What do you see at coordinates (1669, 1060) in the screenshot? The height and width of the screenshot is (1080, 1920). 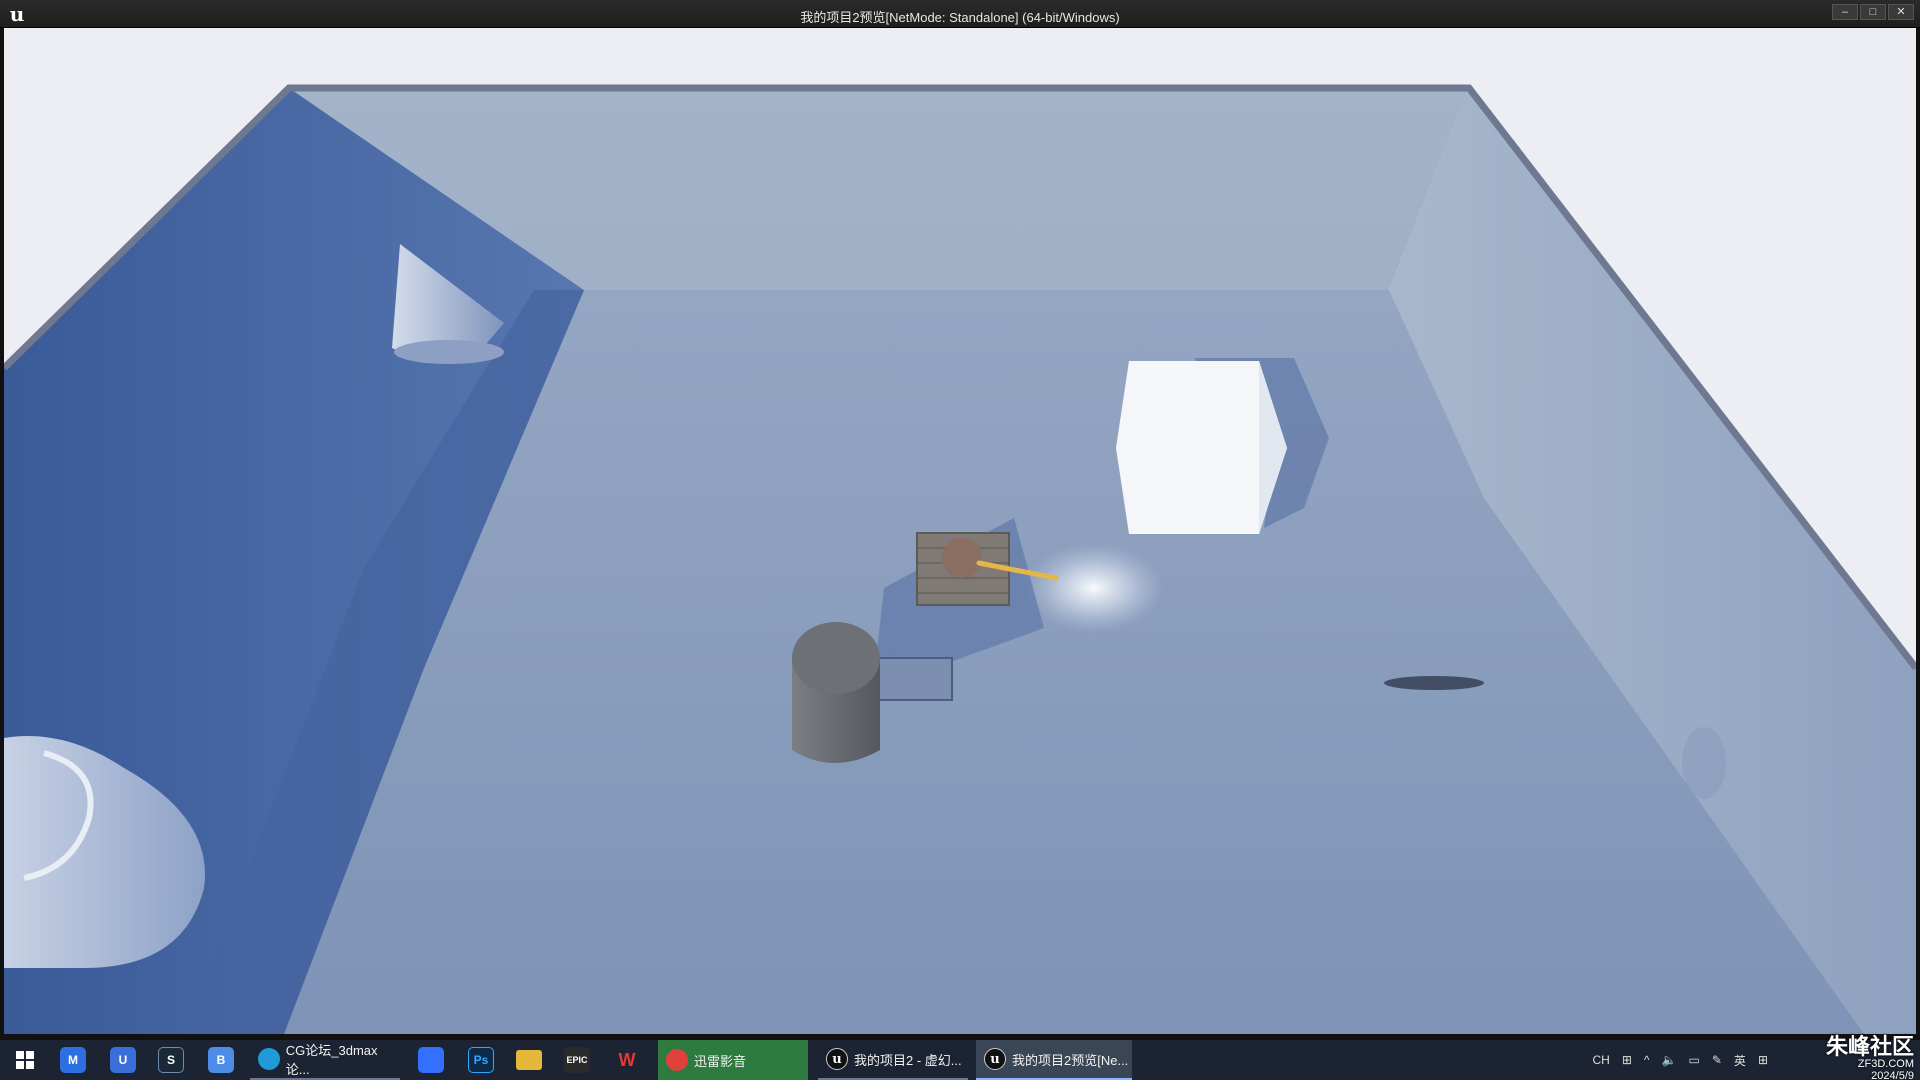 I see `volume-icon: 🔈` at bounding box center [1669, 1060].